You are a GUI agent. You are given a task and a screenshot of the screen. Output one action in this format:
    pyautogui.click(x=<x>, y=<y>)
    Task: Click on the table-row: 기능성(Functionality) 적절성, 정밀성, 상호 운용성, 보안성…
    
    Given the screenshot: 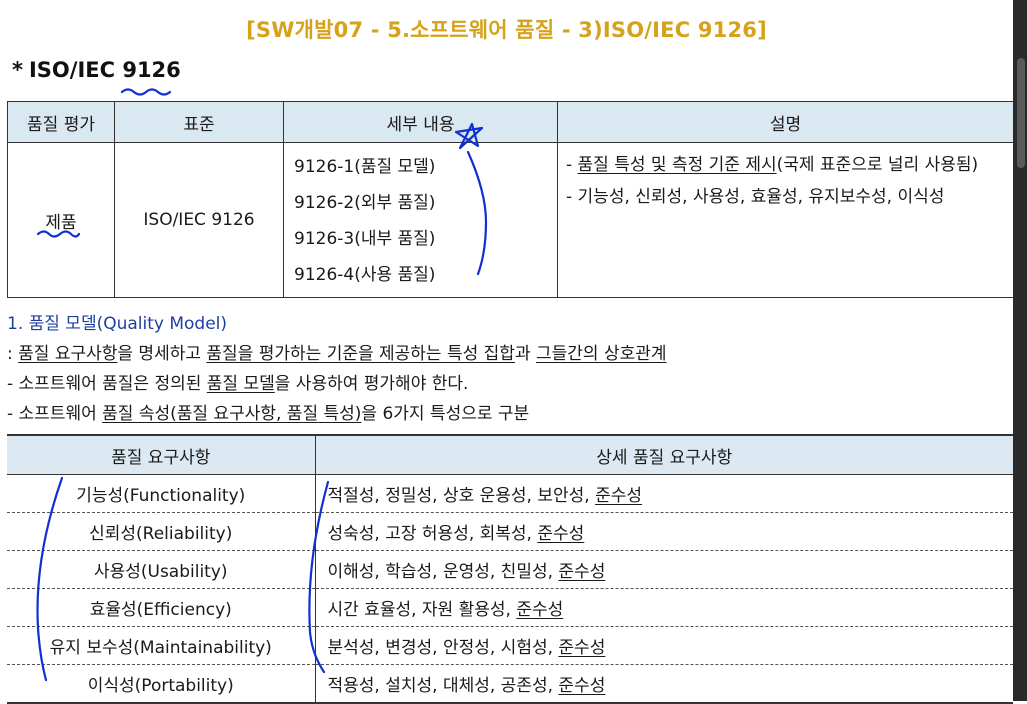 What is the action you would take?
    pyautogui.click(x=510, y=493)
    